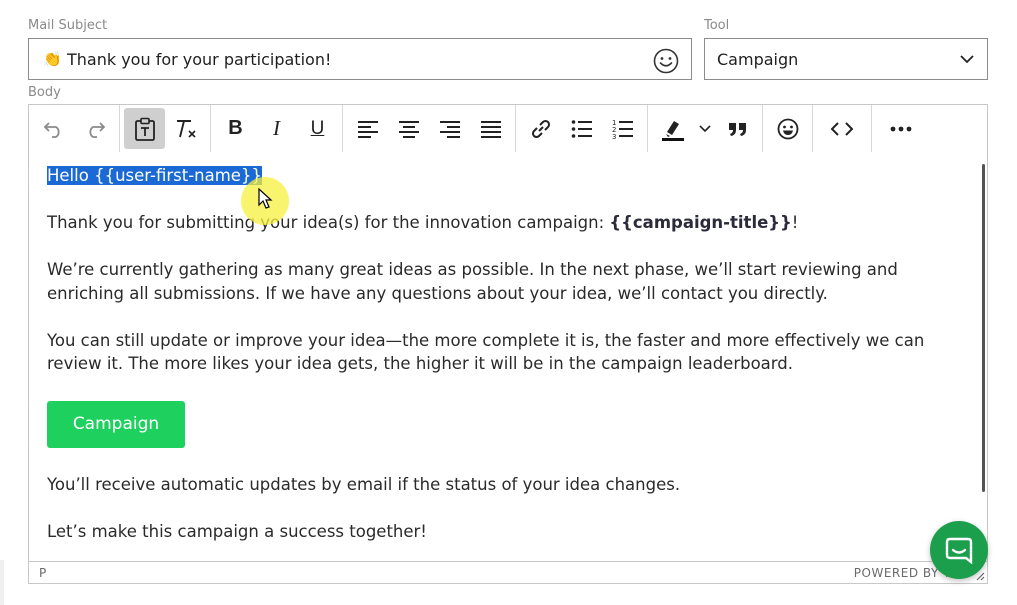 The height and width of the screenshot is (605, 1017). Describe the element at coordinates (497, 176) in the screenshot. I see `greeting-paragraph: Hello {{user-first-name}}` at that location.